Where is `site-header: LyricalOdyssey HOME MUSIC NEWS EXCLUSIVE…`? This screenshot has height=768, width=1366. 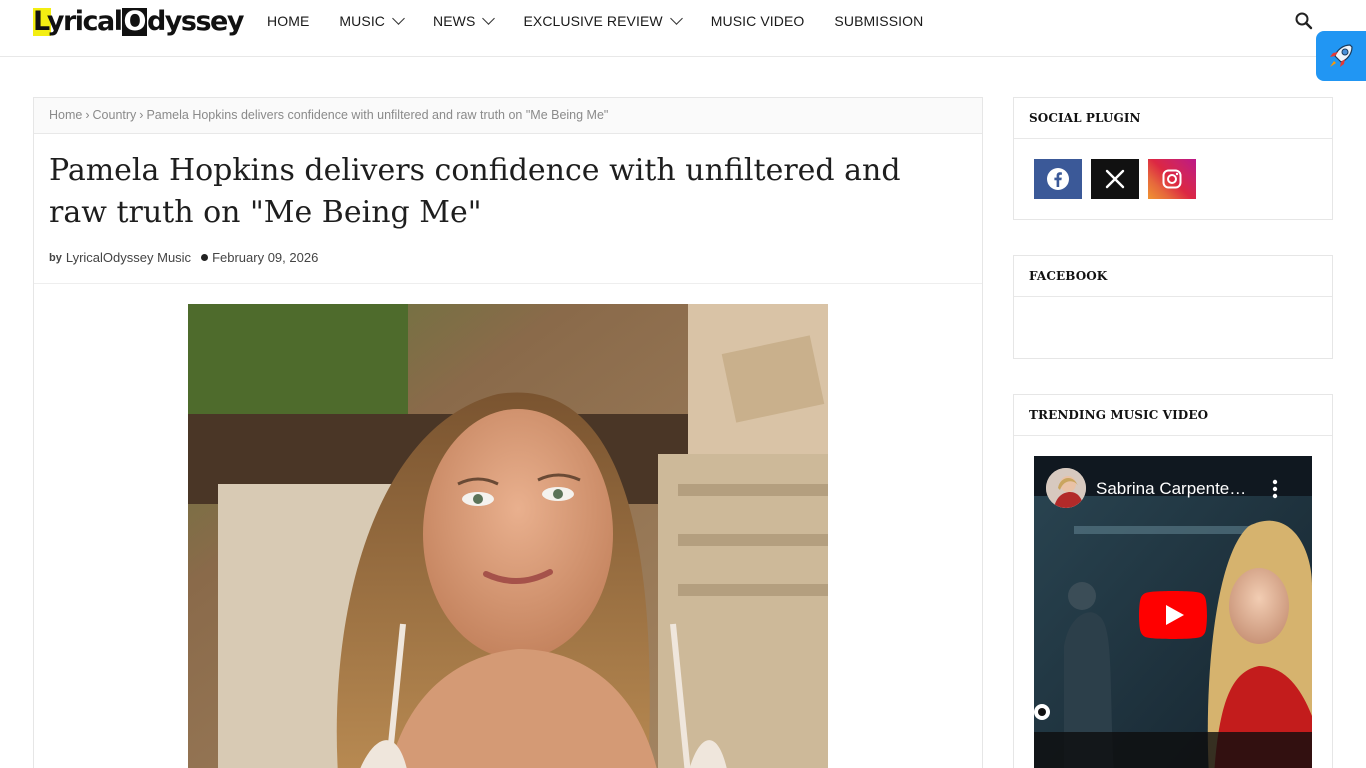
site-header: LyricalOdyssey HOME MUSIC NEWS EXCLUSIVE… is located at coordinates (683, 28).